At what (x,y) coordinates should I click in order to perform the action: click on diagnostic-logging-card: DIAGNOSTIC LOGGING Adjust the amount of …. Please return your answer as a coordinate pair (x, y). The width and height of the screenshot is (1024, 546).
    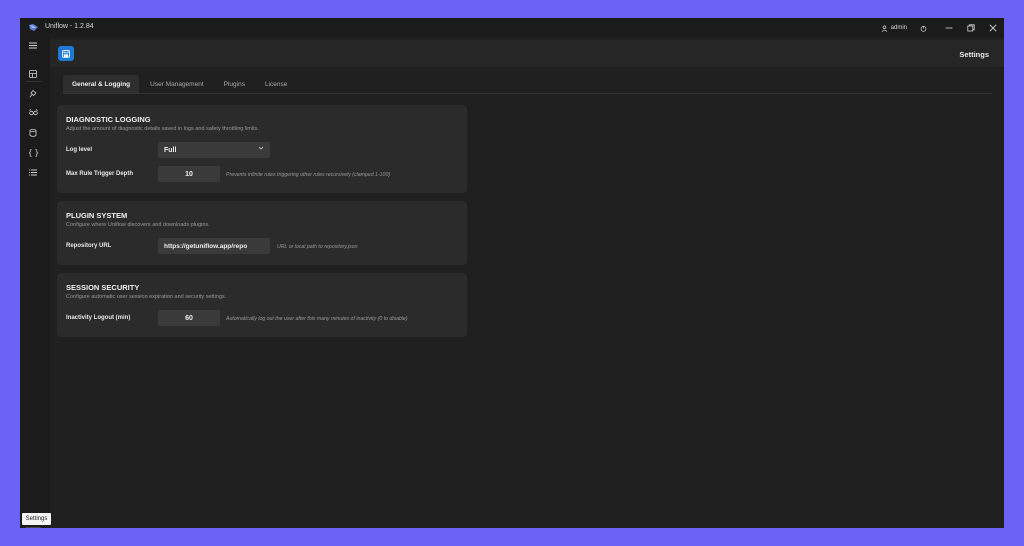
    Looking at the image, I should click on (262, 149).